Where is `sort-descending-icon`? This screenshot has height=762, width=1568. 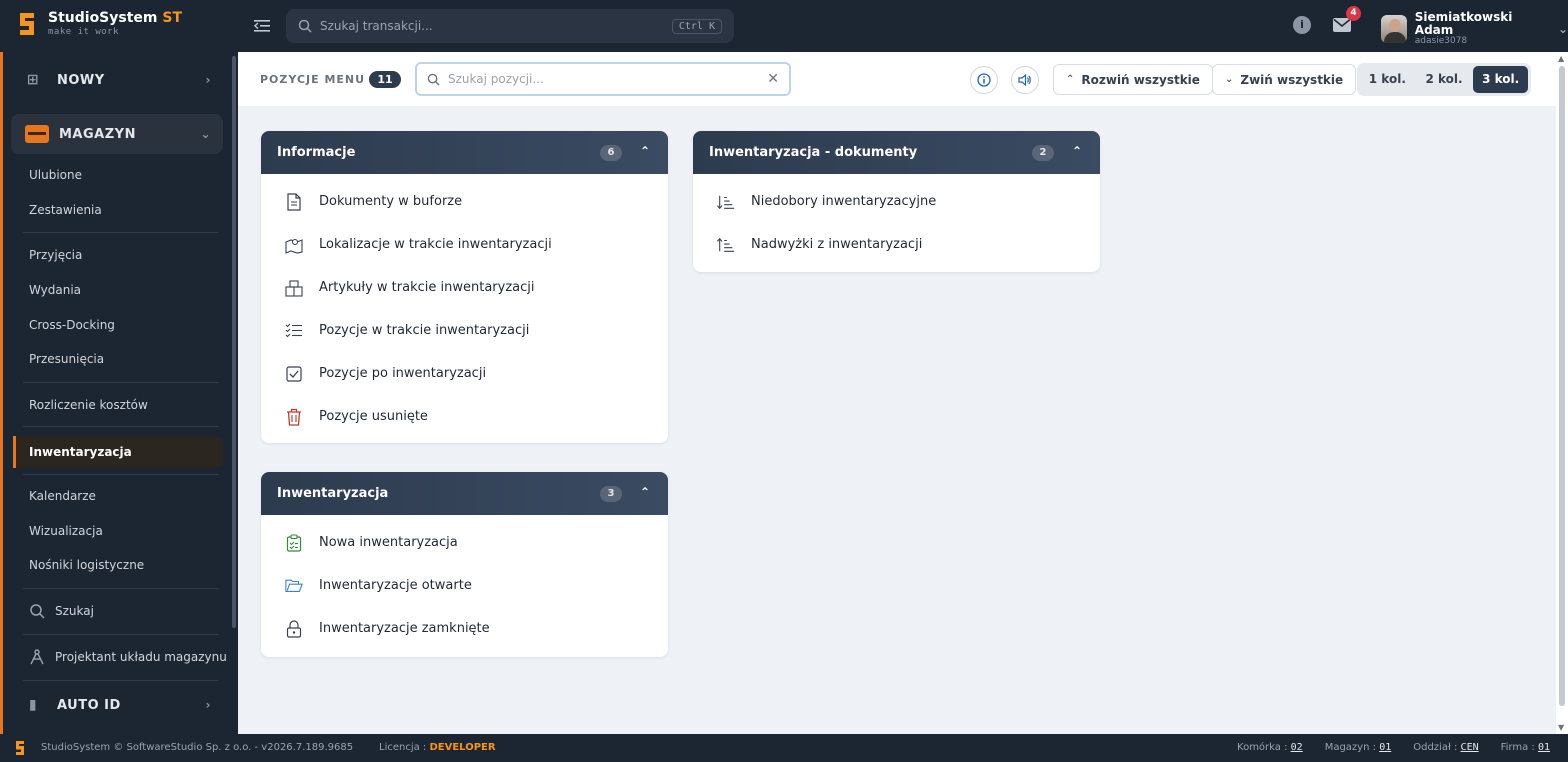 sort-descending-icon is located at coordinates (726, 202).